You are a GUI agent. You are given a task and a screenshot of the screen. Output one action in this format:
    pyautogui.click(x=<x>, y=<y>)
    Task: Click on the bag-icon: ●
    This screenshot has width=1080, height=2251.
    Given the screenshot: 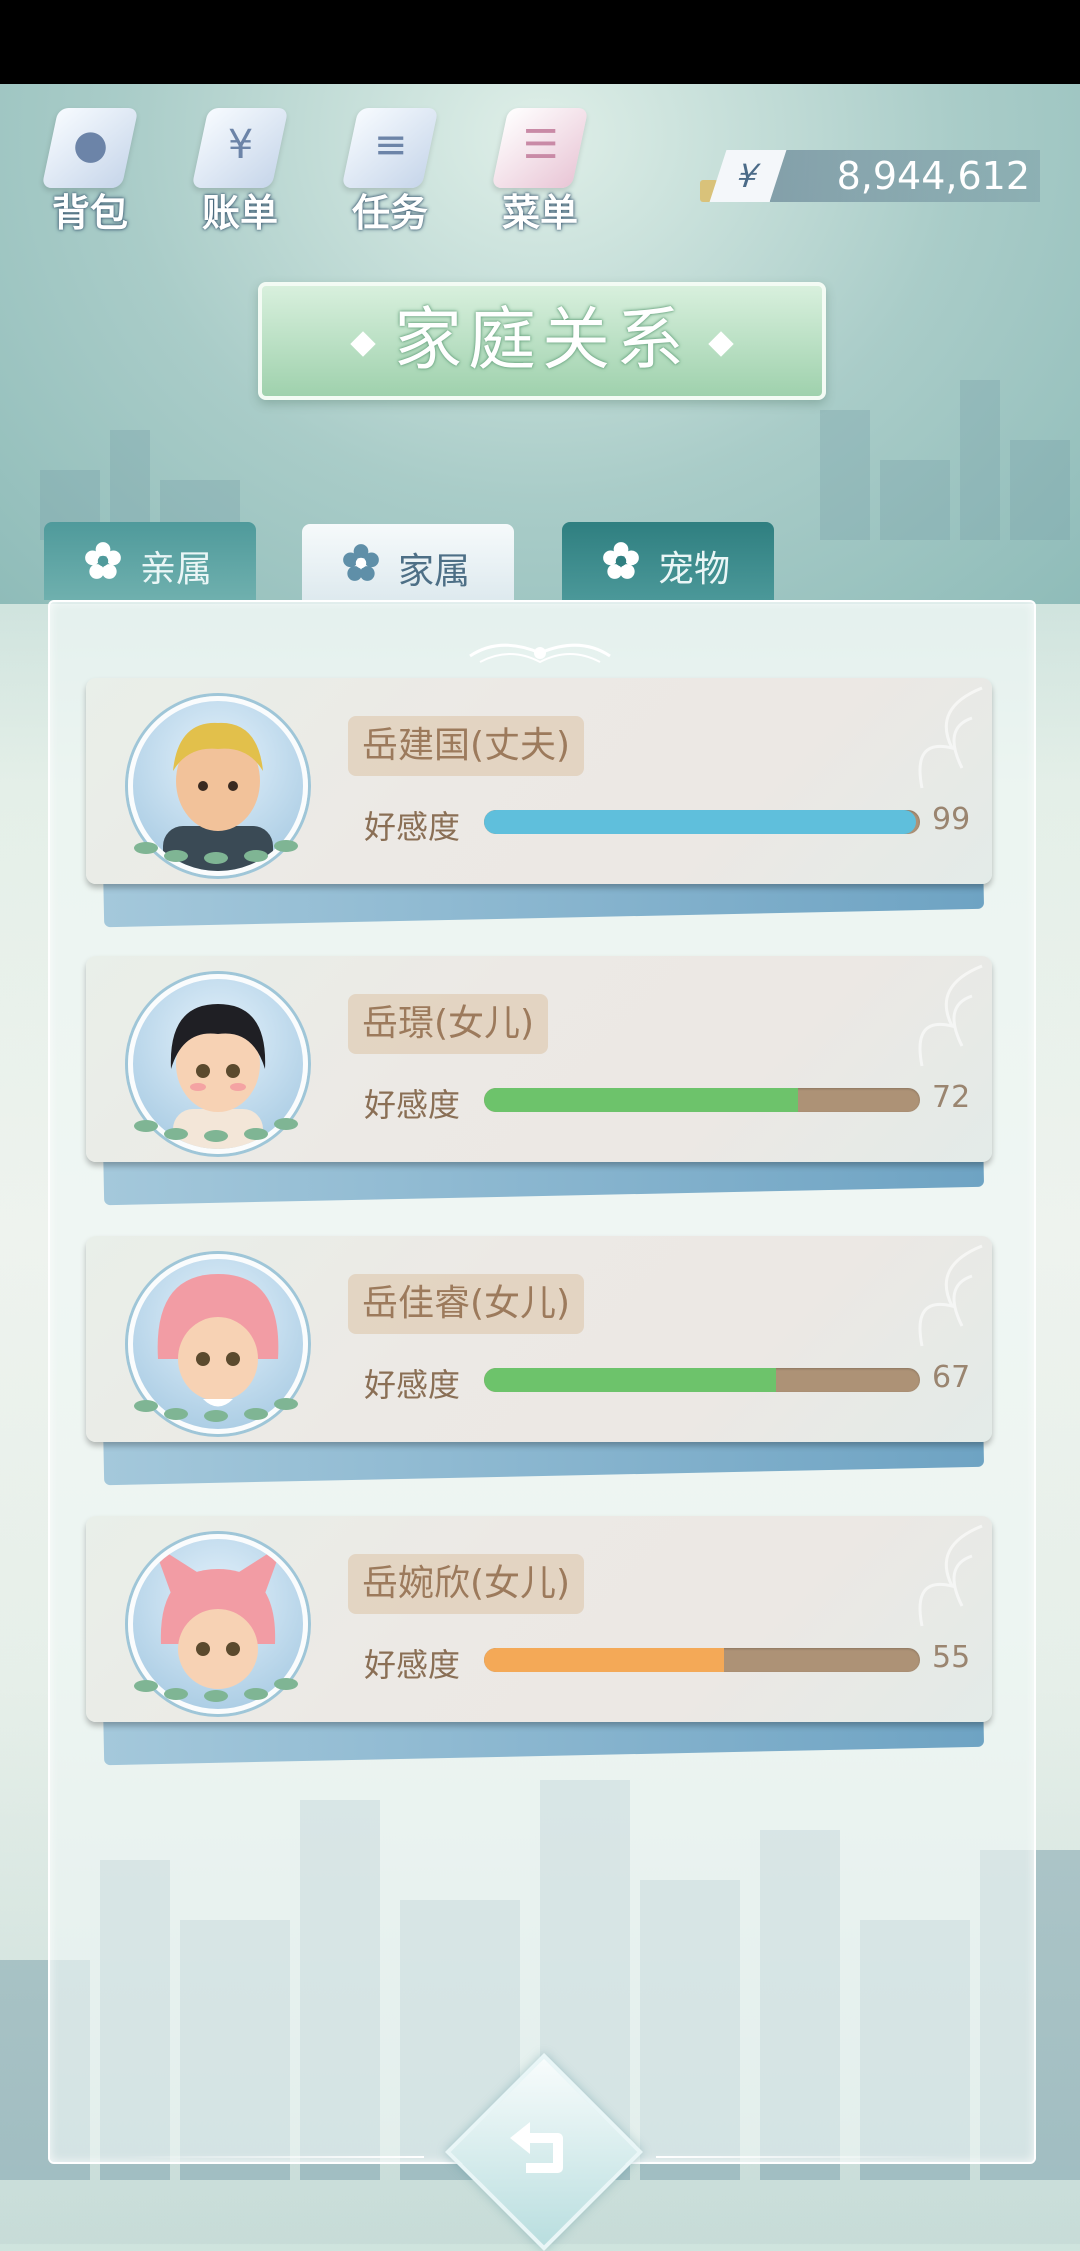 What is the action you would take?
    pyautogui.click(x=90, y=148)
    